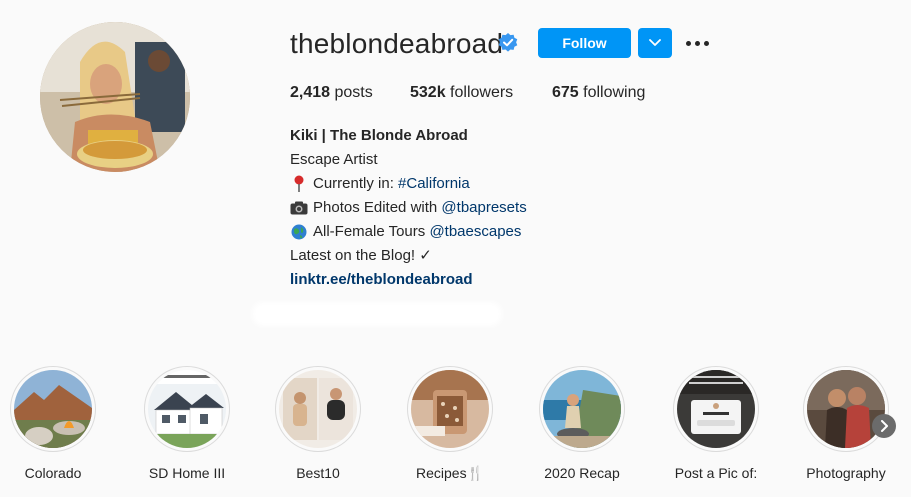  Describe the element at coordinates (299, 208) in the screenshot. I see `camera-icon` at that location.